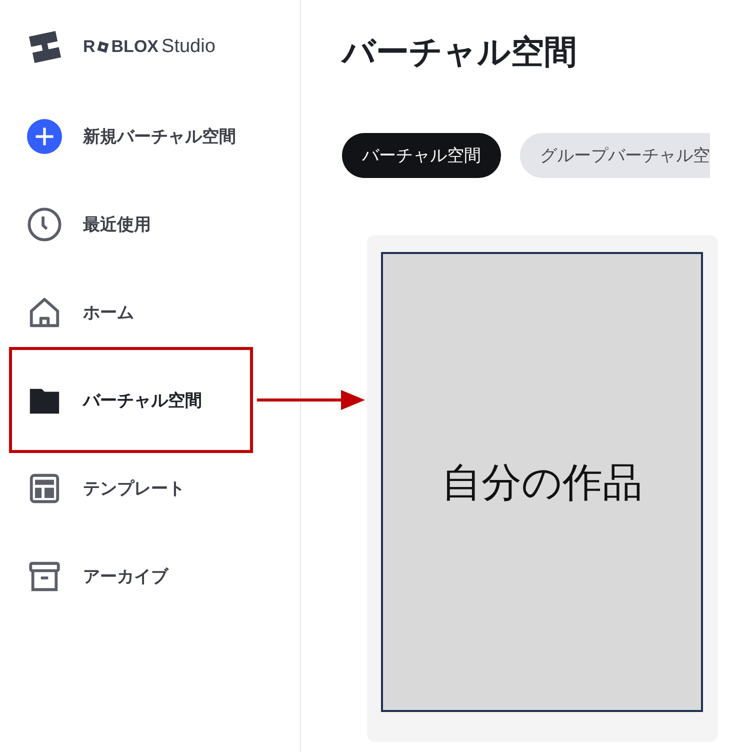  I want to click on product-name: Studio, so click(189, 47).